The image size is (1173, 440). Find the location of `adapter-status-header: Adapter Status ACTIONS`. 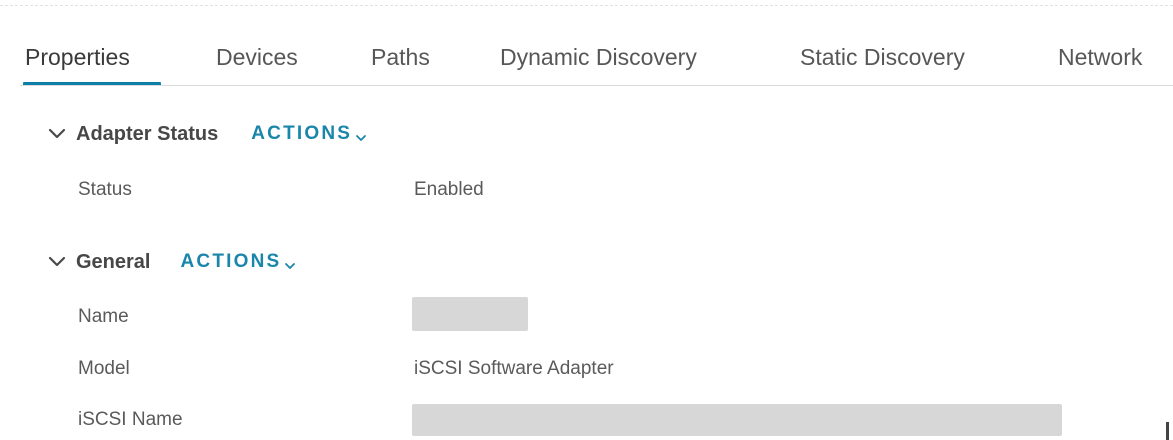

adapter-status-header: Adapter Status ACTIONS is located at coordinates (206, 134).